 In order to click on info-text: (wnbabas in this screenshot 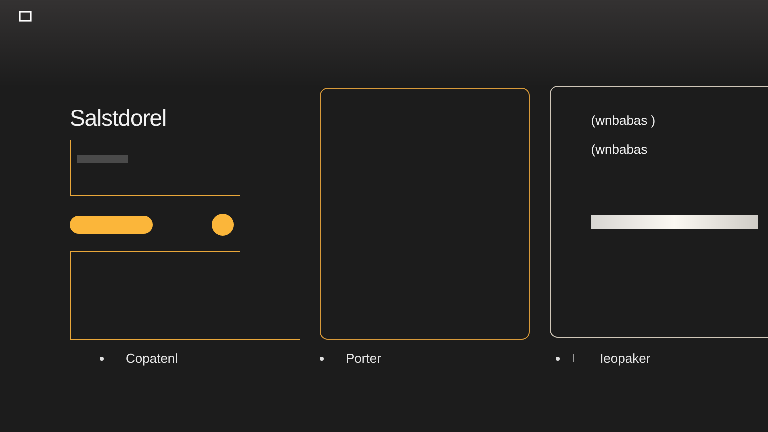, I will do `click(619, 150)`.